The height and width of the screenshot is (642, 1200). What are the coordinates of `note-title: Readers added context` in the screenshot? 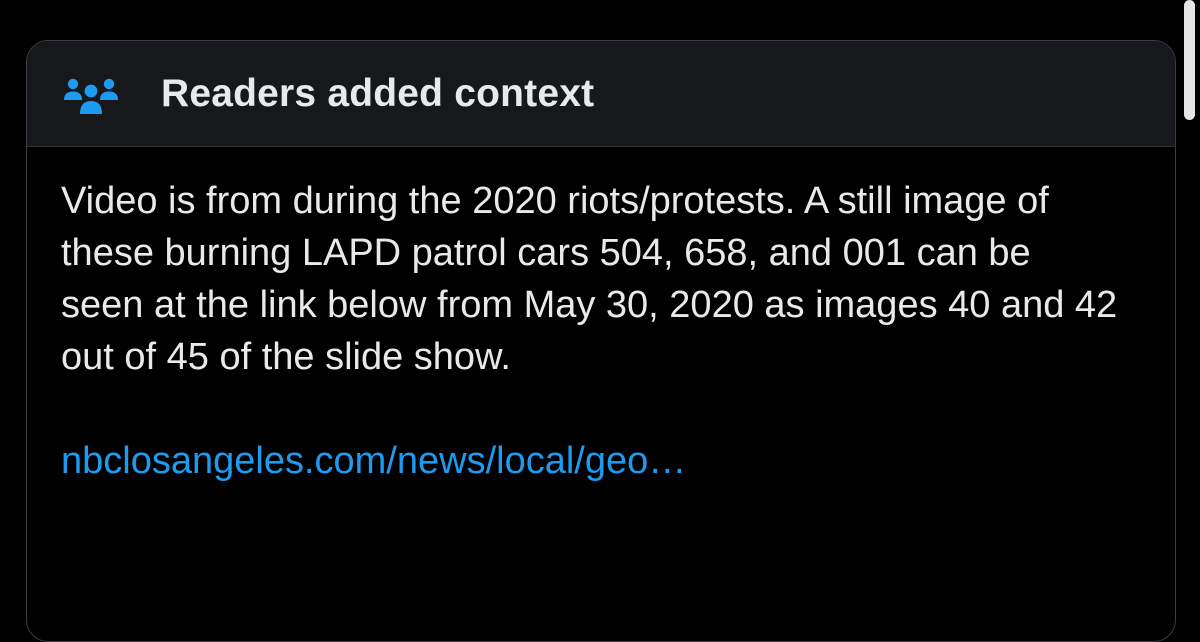 It's located at (378, 93).